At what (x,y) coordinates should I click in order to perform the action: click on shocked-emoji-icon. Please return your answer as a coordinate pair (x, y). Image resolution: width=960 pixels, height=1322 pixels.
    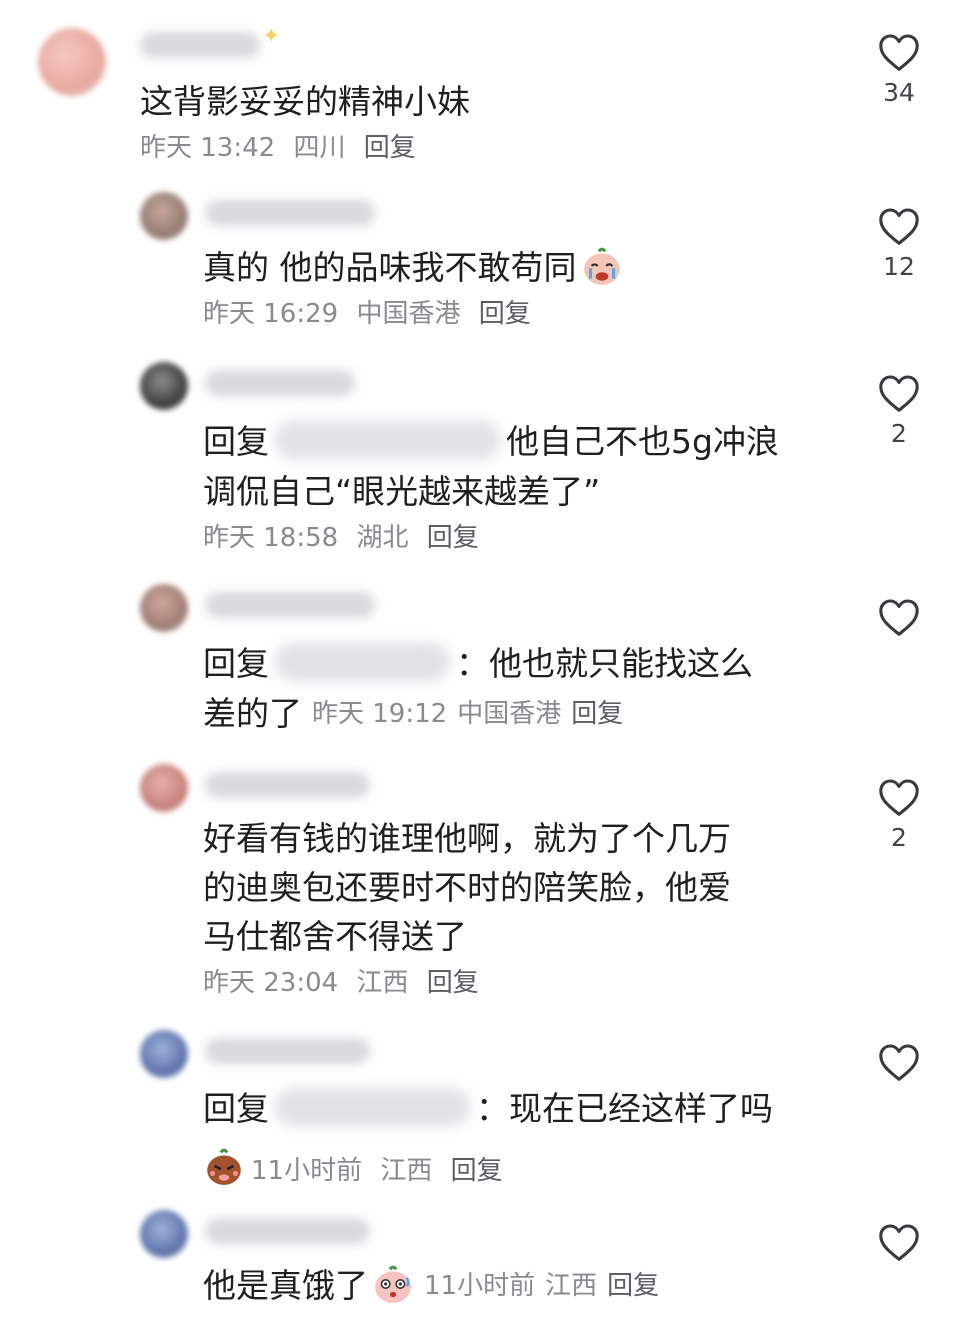
    Looking at the image, I should click on (393, 1284).